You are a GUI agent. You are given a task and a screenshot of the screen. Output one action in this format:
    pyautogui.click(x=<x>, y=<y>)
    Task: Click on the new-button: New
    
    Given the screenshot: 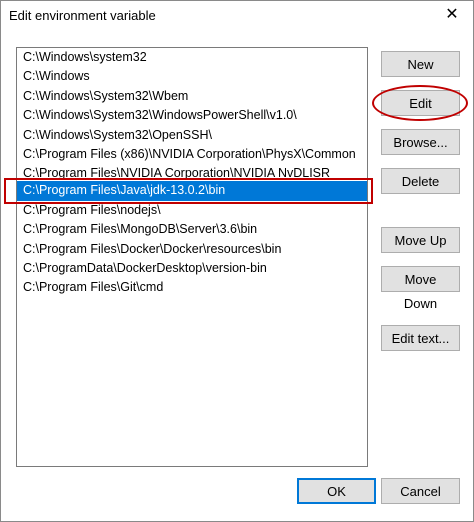 What is the action you would take?
    pyautogui.click(x=420, y=64)
    